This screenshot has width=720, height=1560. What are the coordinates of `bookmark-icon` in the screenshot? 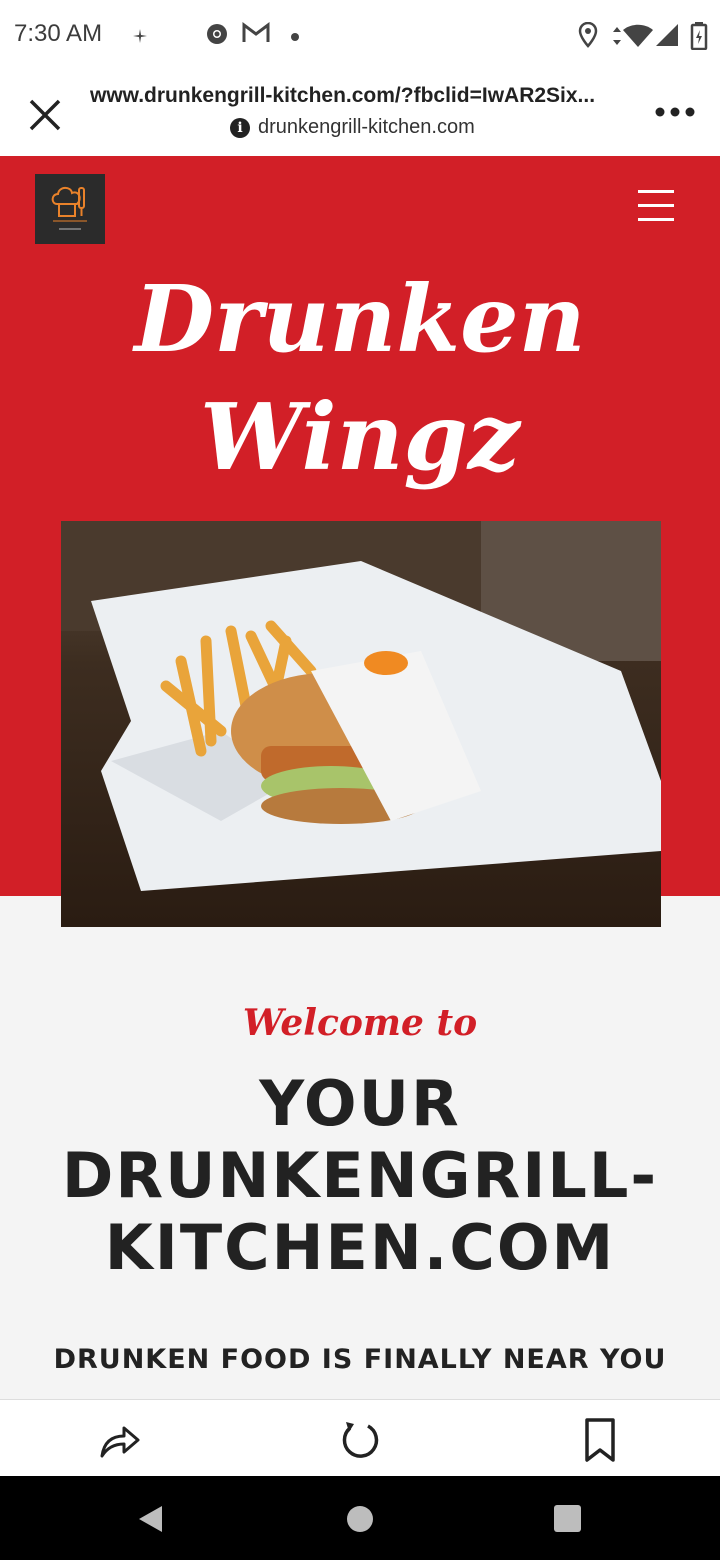 It's located at (600, 1440).